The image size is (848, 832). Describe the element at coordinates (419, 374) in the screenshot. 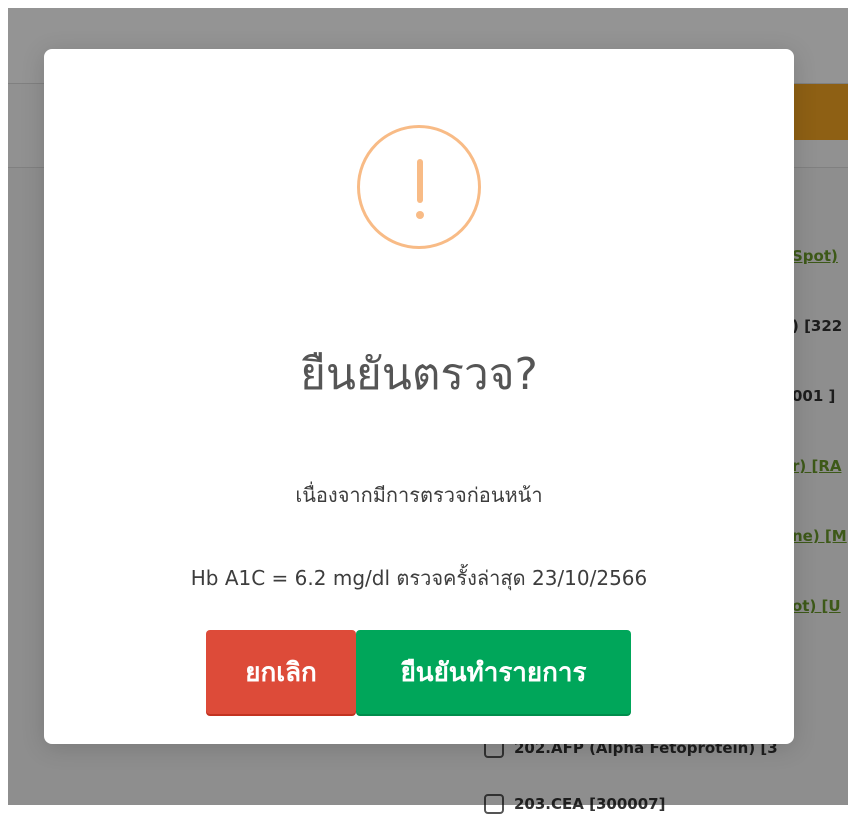

I see `dialog-title: ยืนยันตรวจ?` at that location.